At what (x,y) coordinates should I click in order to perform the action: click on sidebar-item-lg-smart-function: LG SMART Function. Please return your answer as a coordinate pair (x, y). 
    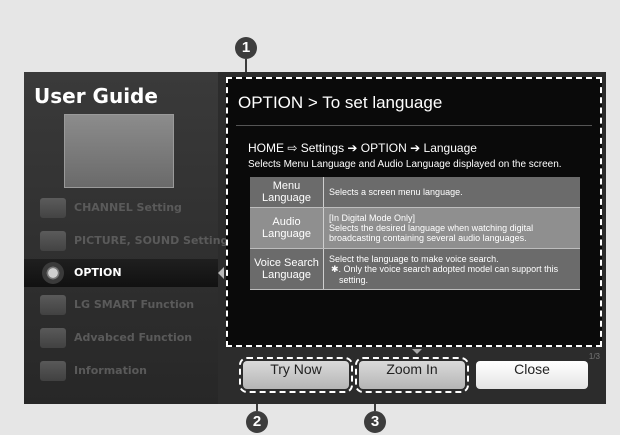
    Looking at the image, I should click on (121, 305).